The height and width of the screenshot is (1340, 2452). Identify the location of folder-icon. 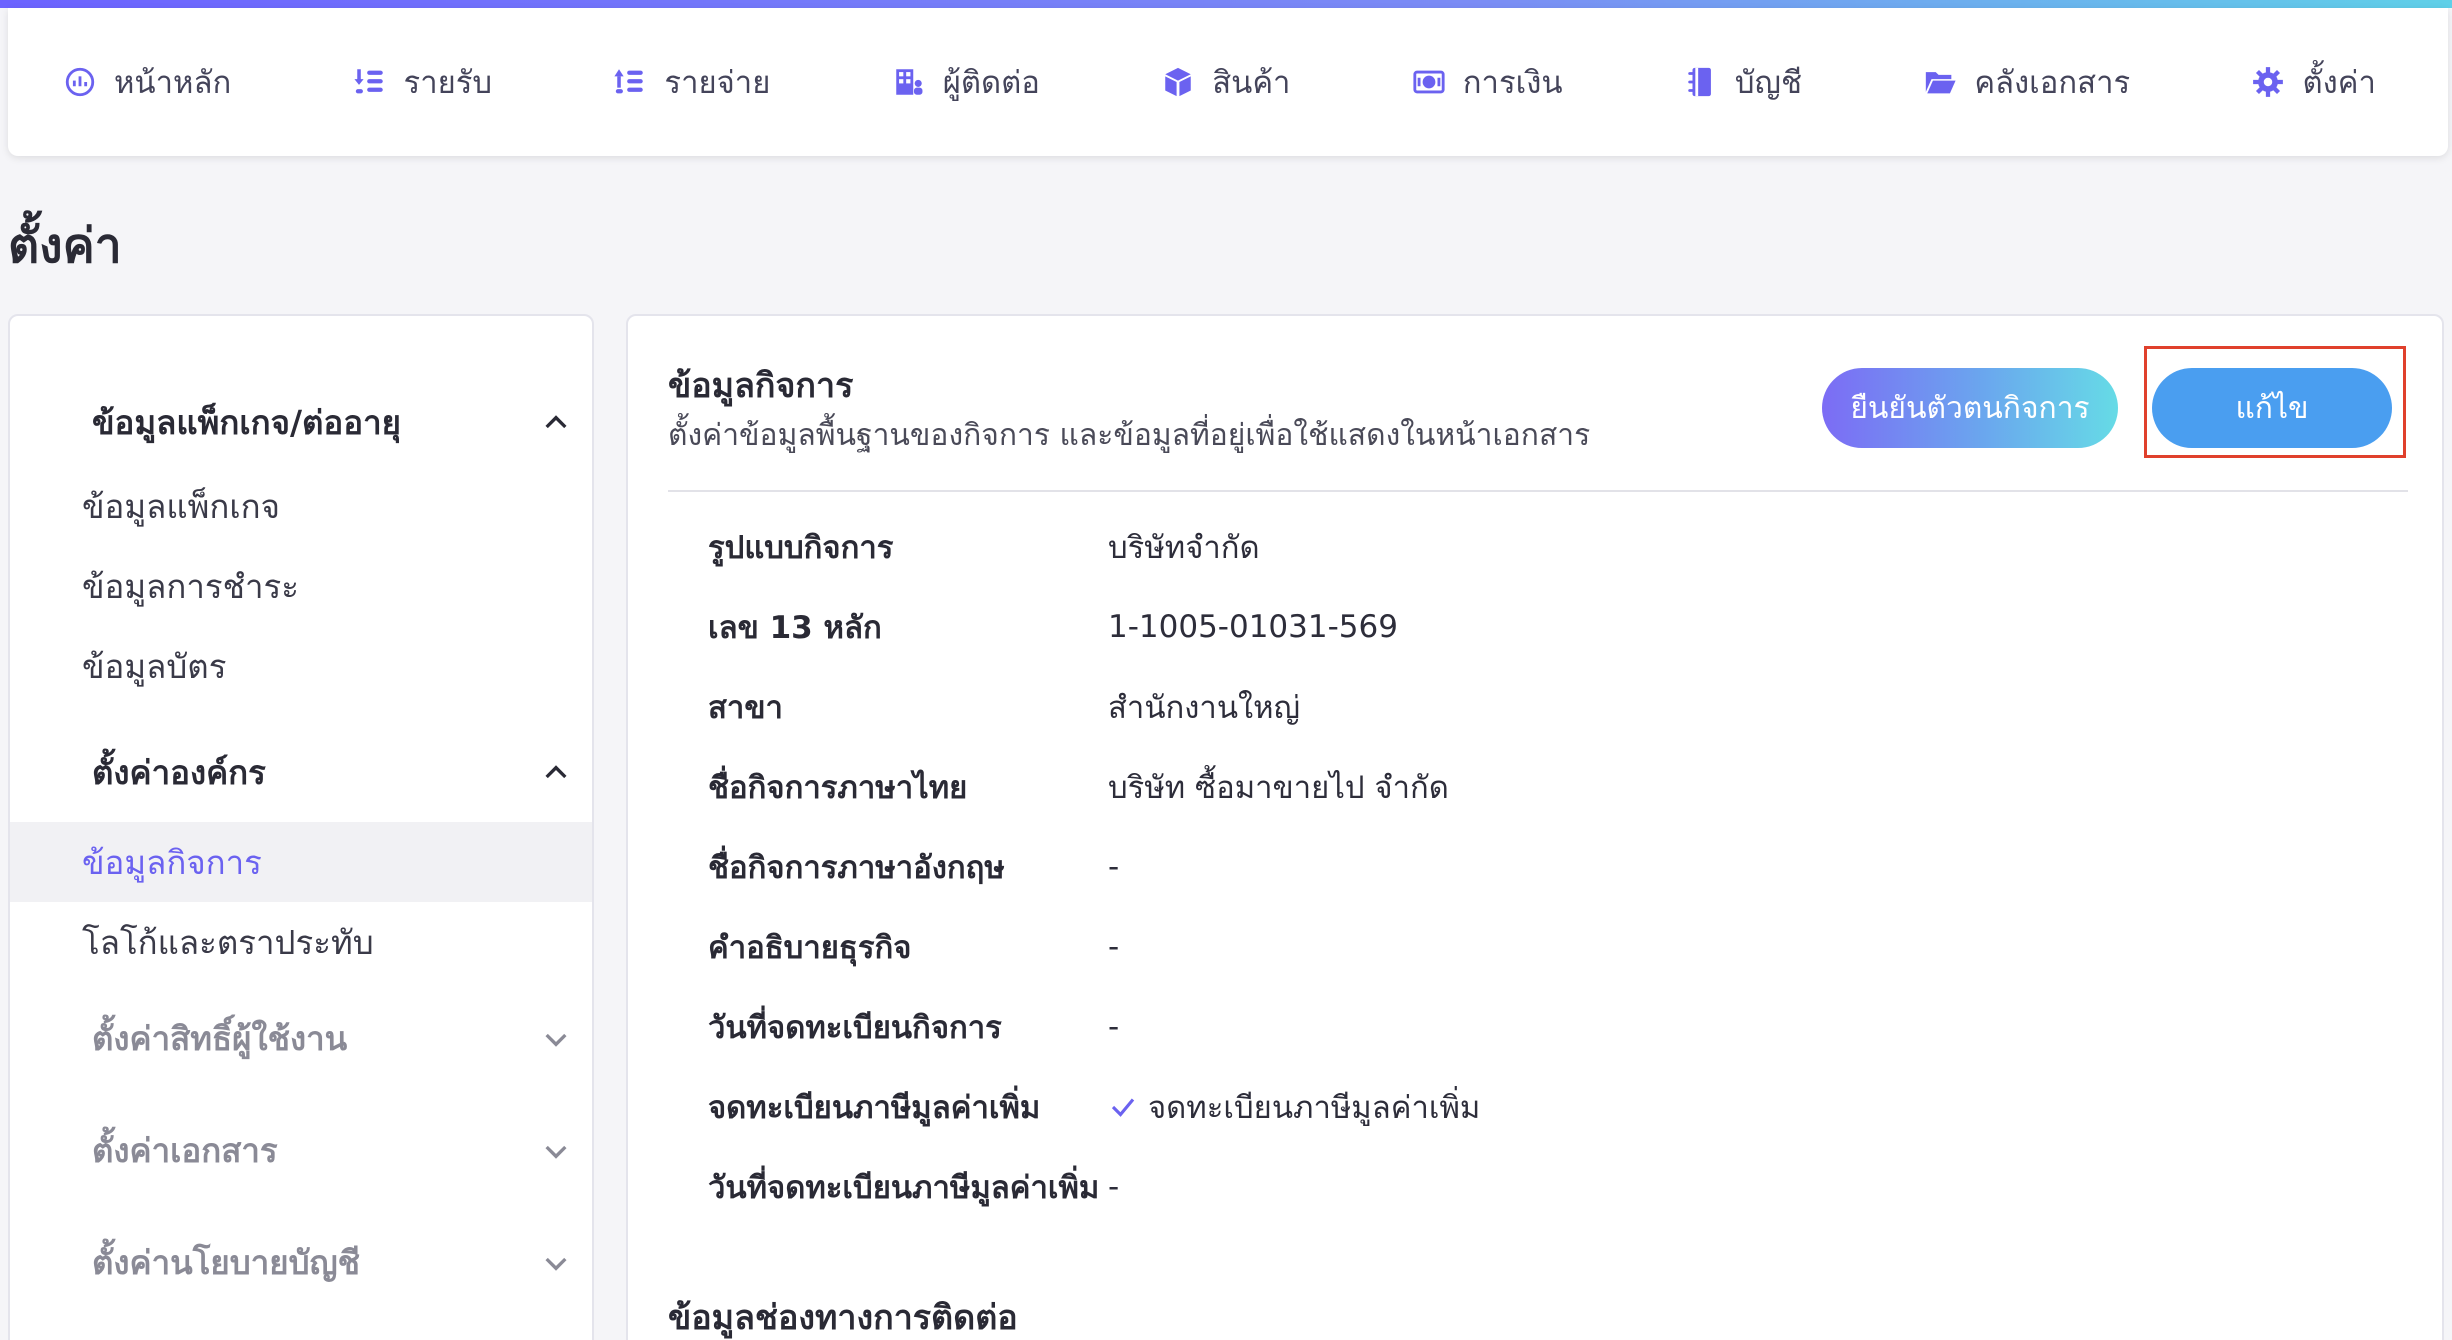
(1940, 82).